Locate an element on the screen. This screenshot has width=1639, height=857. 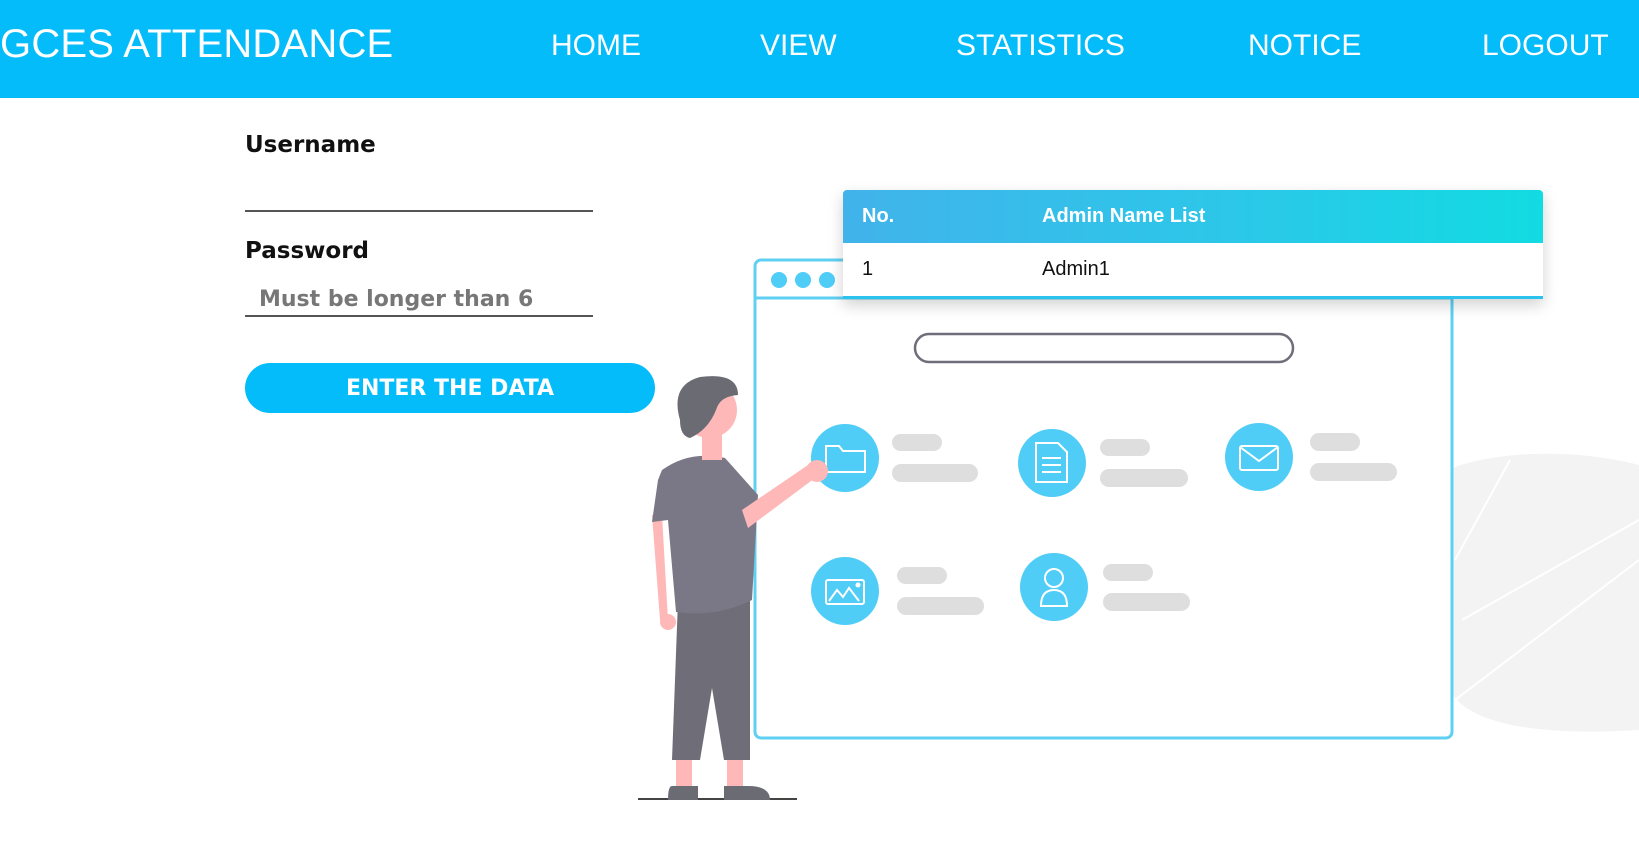
table-header: No. Admin Name List is located at coordinates (1193, 216).